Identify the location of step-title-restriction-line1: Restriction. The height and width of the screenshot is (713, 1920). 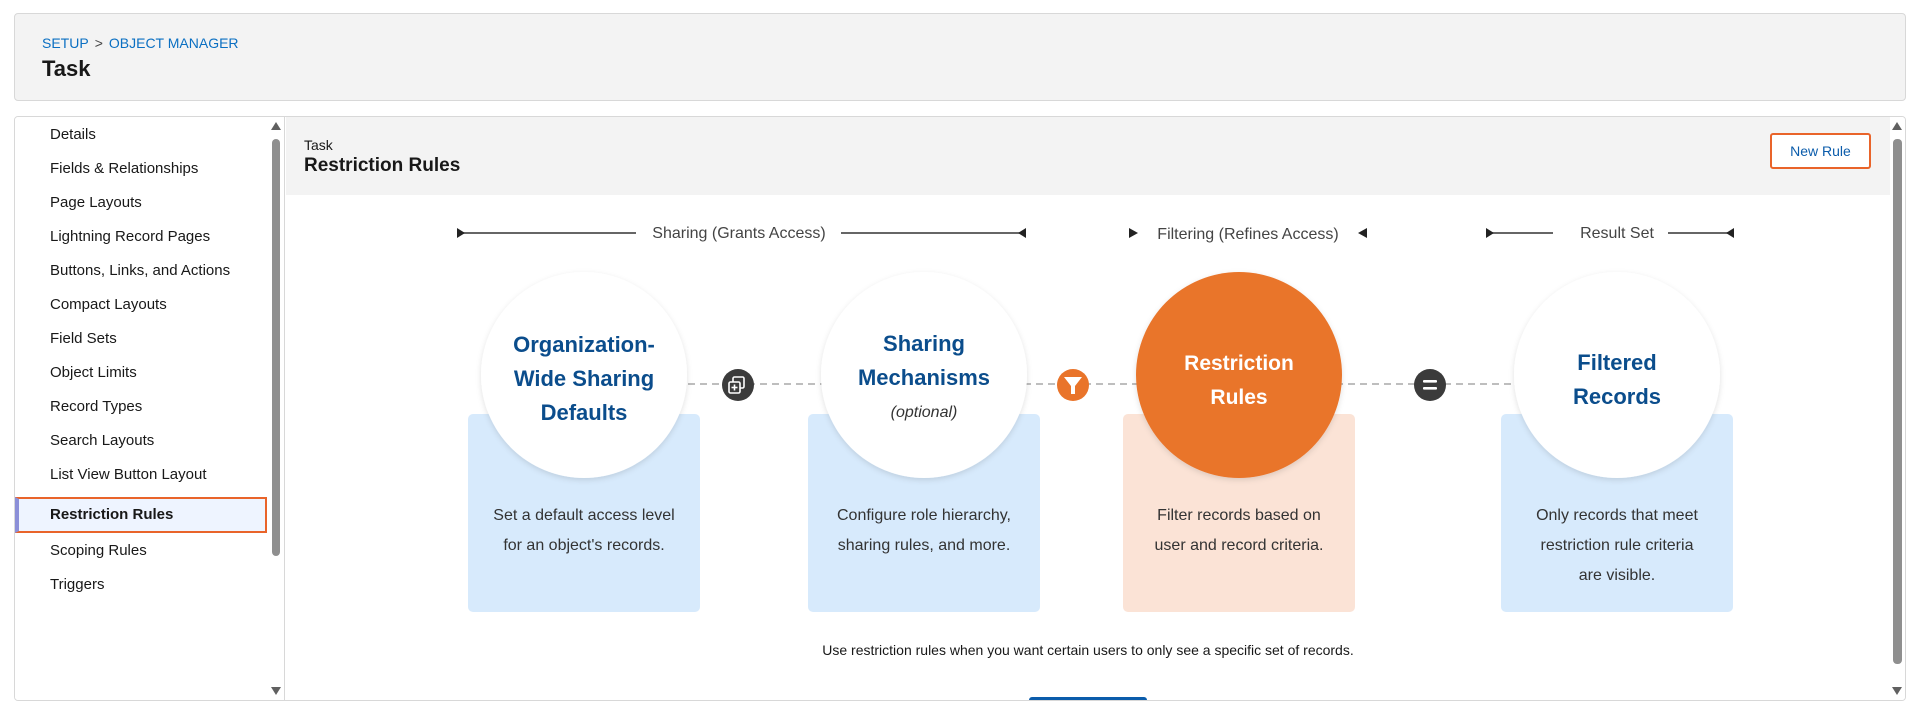
(1239, 363).